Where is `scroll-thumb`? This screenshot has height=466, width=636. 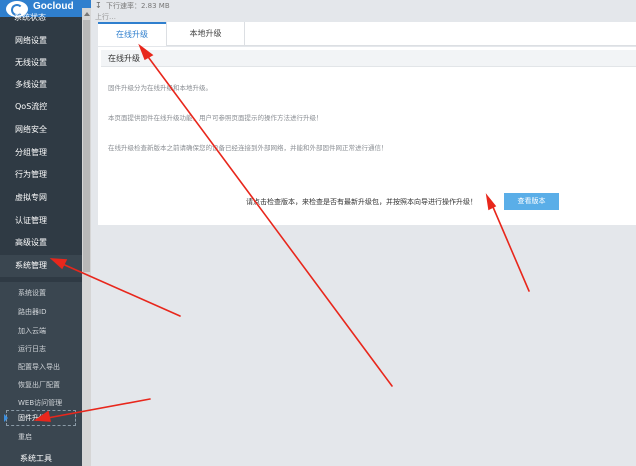 scroll-thumb is located at coordinates (86, 146).